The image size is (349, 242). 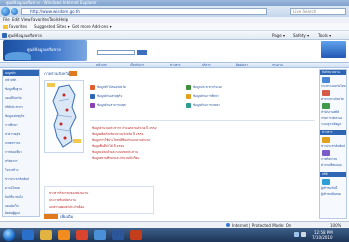 I want to click on menu-tools: Tools, so click(x=54, y=19).